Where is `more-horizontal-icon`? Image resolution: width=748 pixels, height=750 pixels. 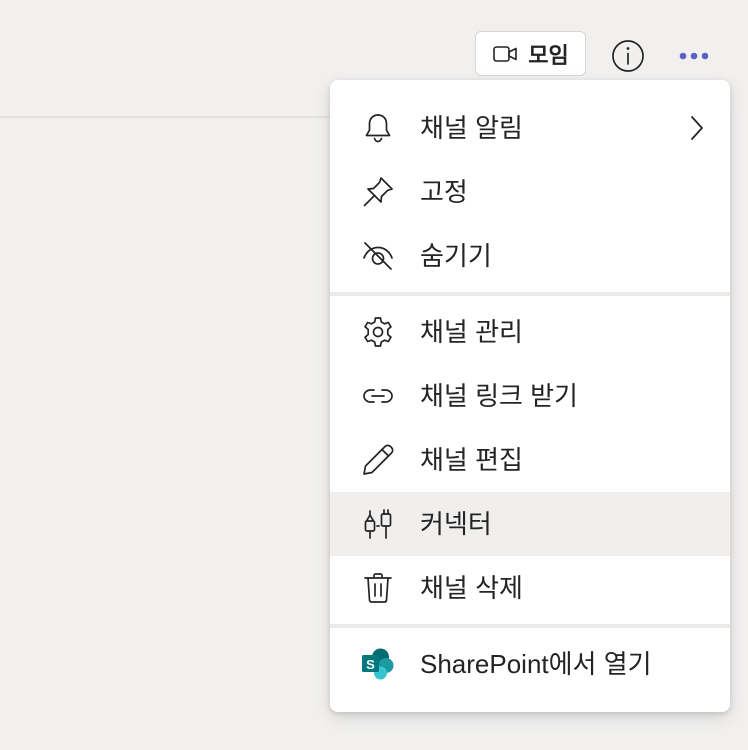 more-horizontal-icon is located at coordinates (694, 56).